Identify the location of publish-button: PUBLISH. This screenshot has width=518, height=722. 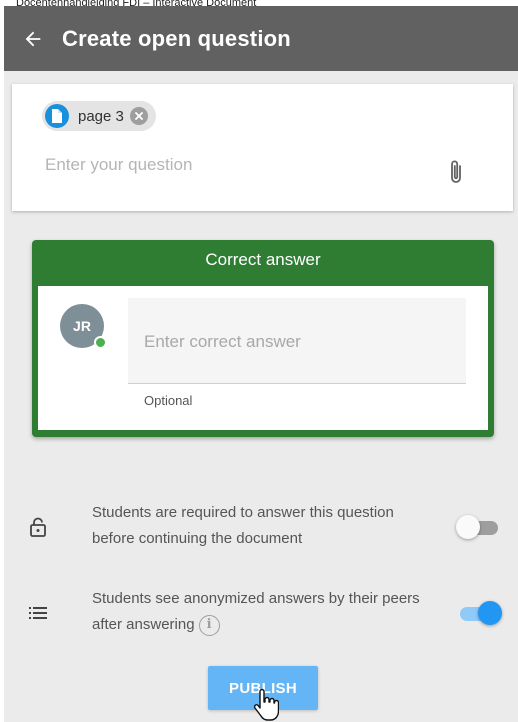
(263, 688).